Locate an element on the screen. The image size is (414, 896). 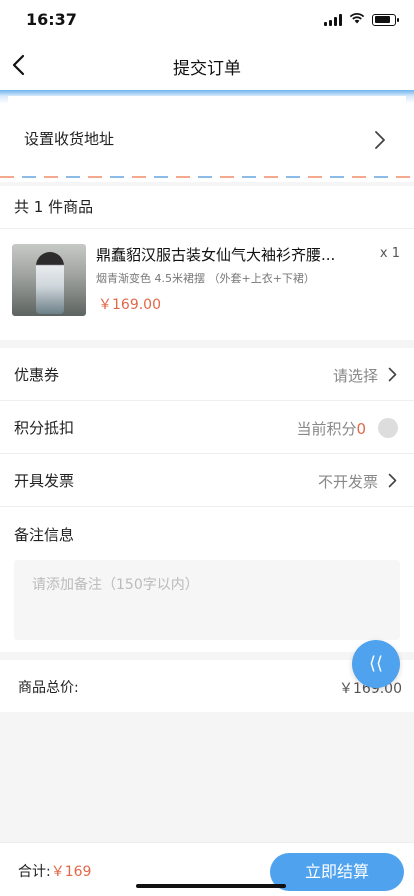
sum-text: 合计:￥169 is located at coordinates (54, 871).